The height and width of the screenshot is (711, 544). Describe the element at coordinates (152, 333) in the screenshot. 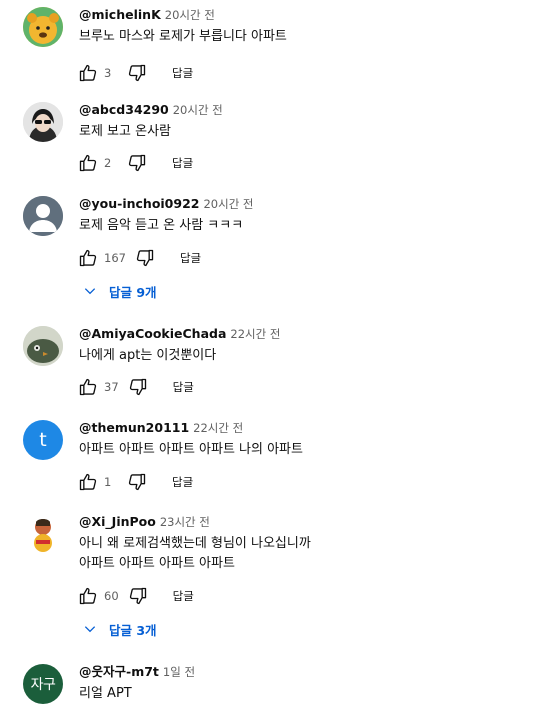

I see `author-name: @AmiyaCookieChada` at that location.